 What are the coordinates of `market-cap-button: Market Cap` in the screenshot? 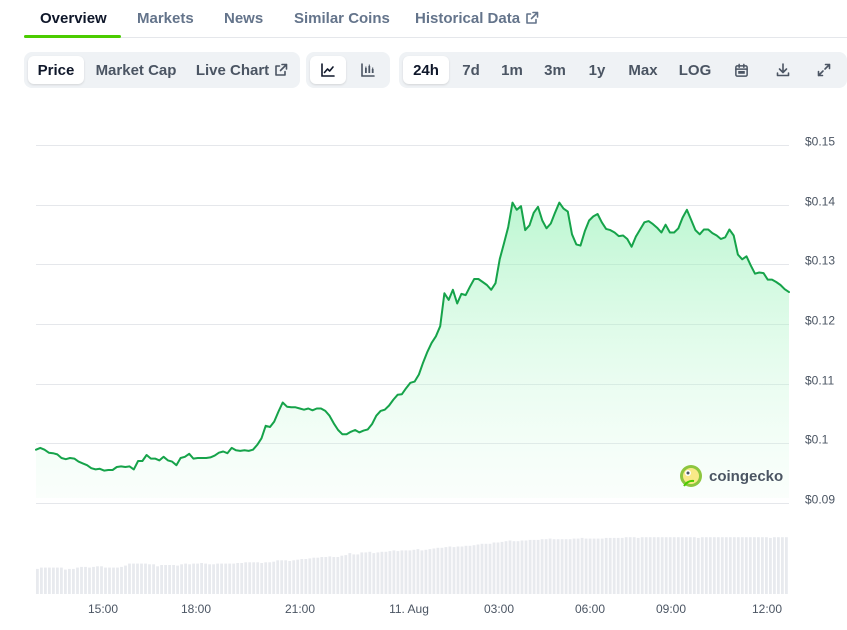 It's located at (136, 70).